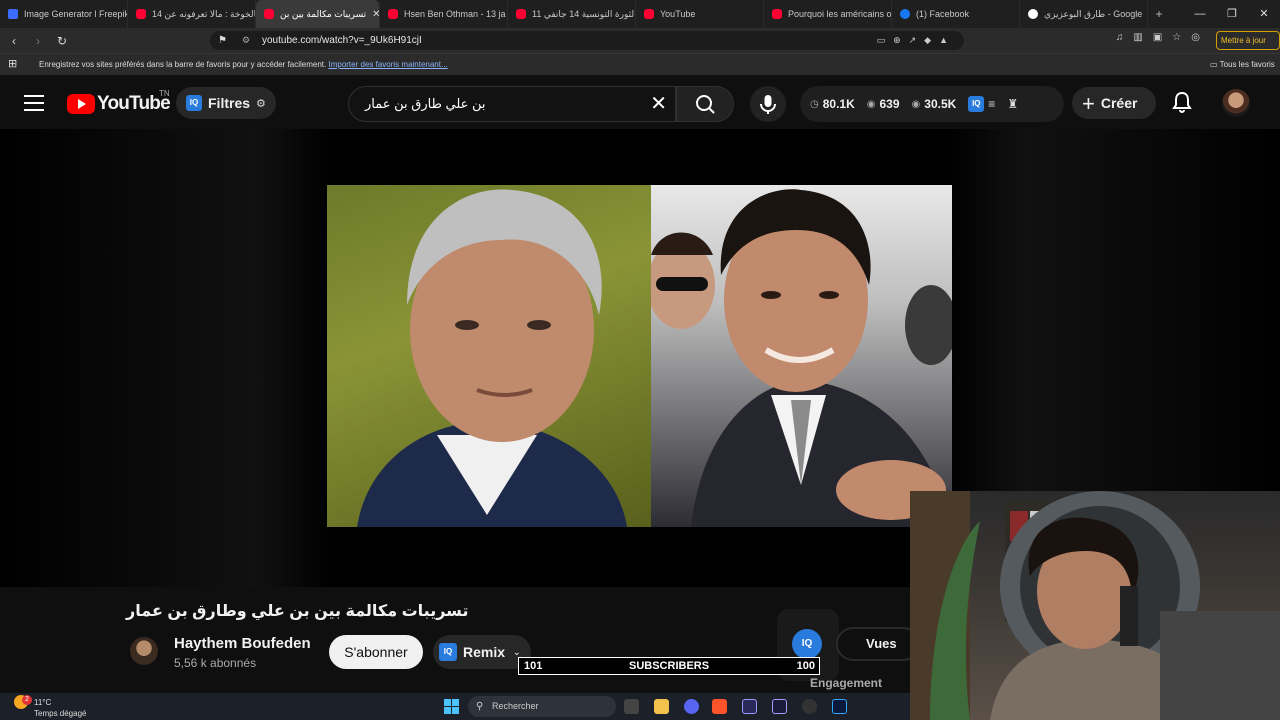  I want to click on remix-label: Remix, so click(484, 652).